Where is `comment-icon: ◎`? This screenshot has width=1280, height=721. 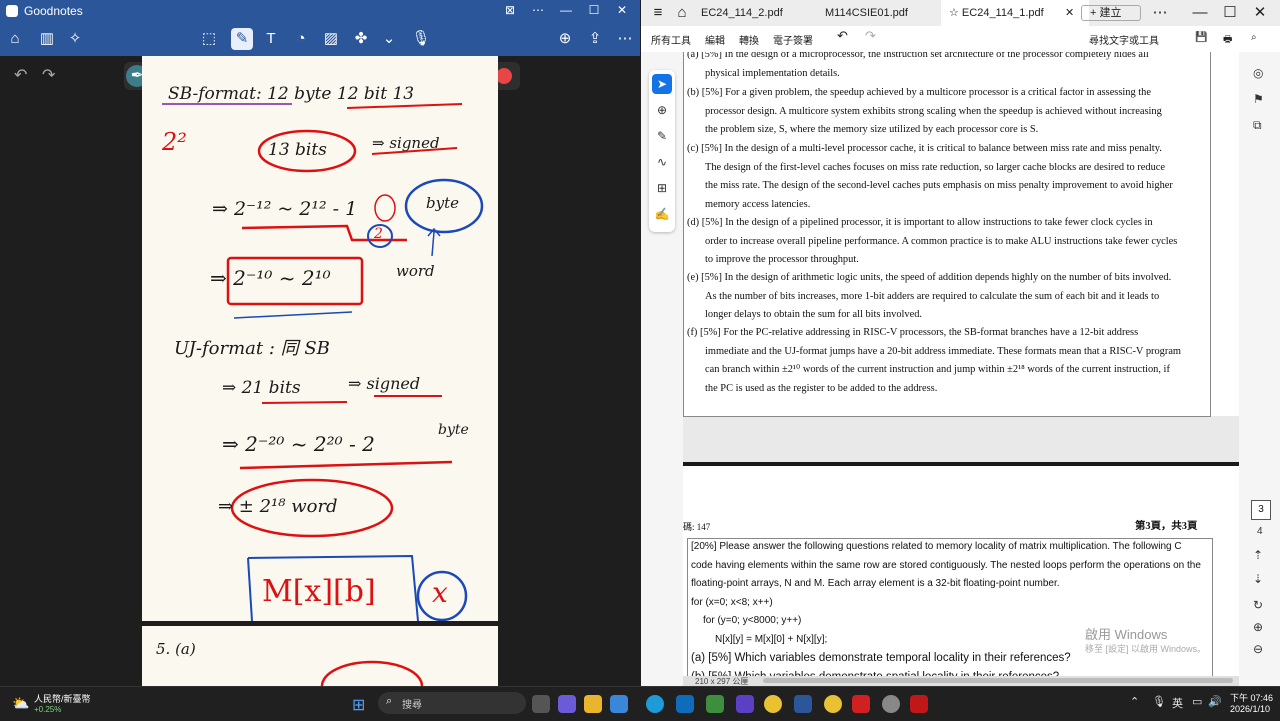 comment-icon: ◎ is located at coordinates (1258, 73).